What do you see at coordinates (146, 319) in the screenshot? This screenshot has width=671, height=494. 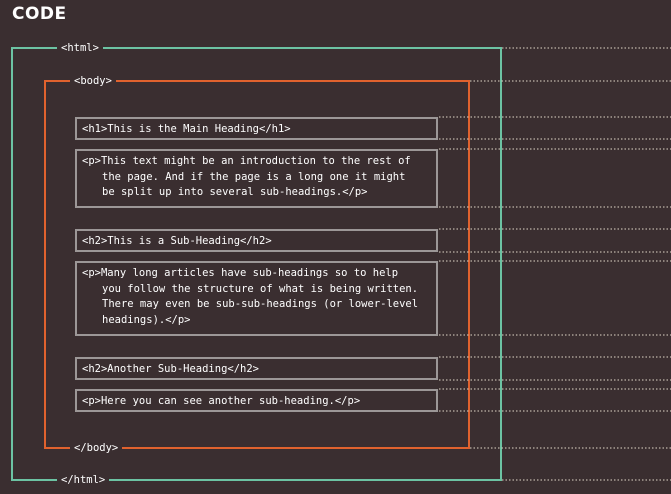 I see `code-line: headings).</p>` at bounding box center [146, 319].